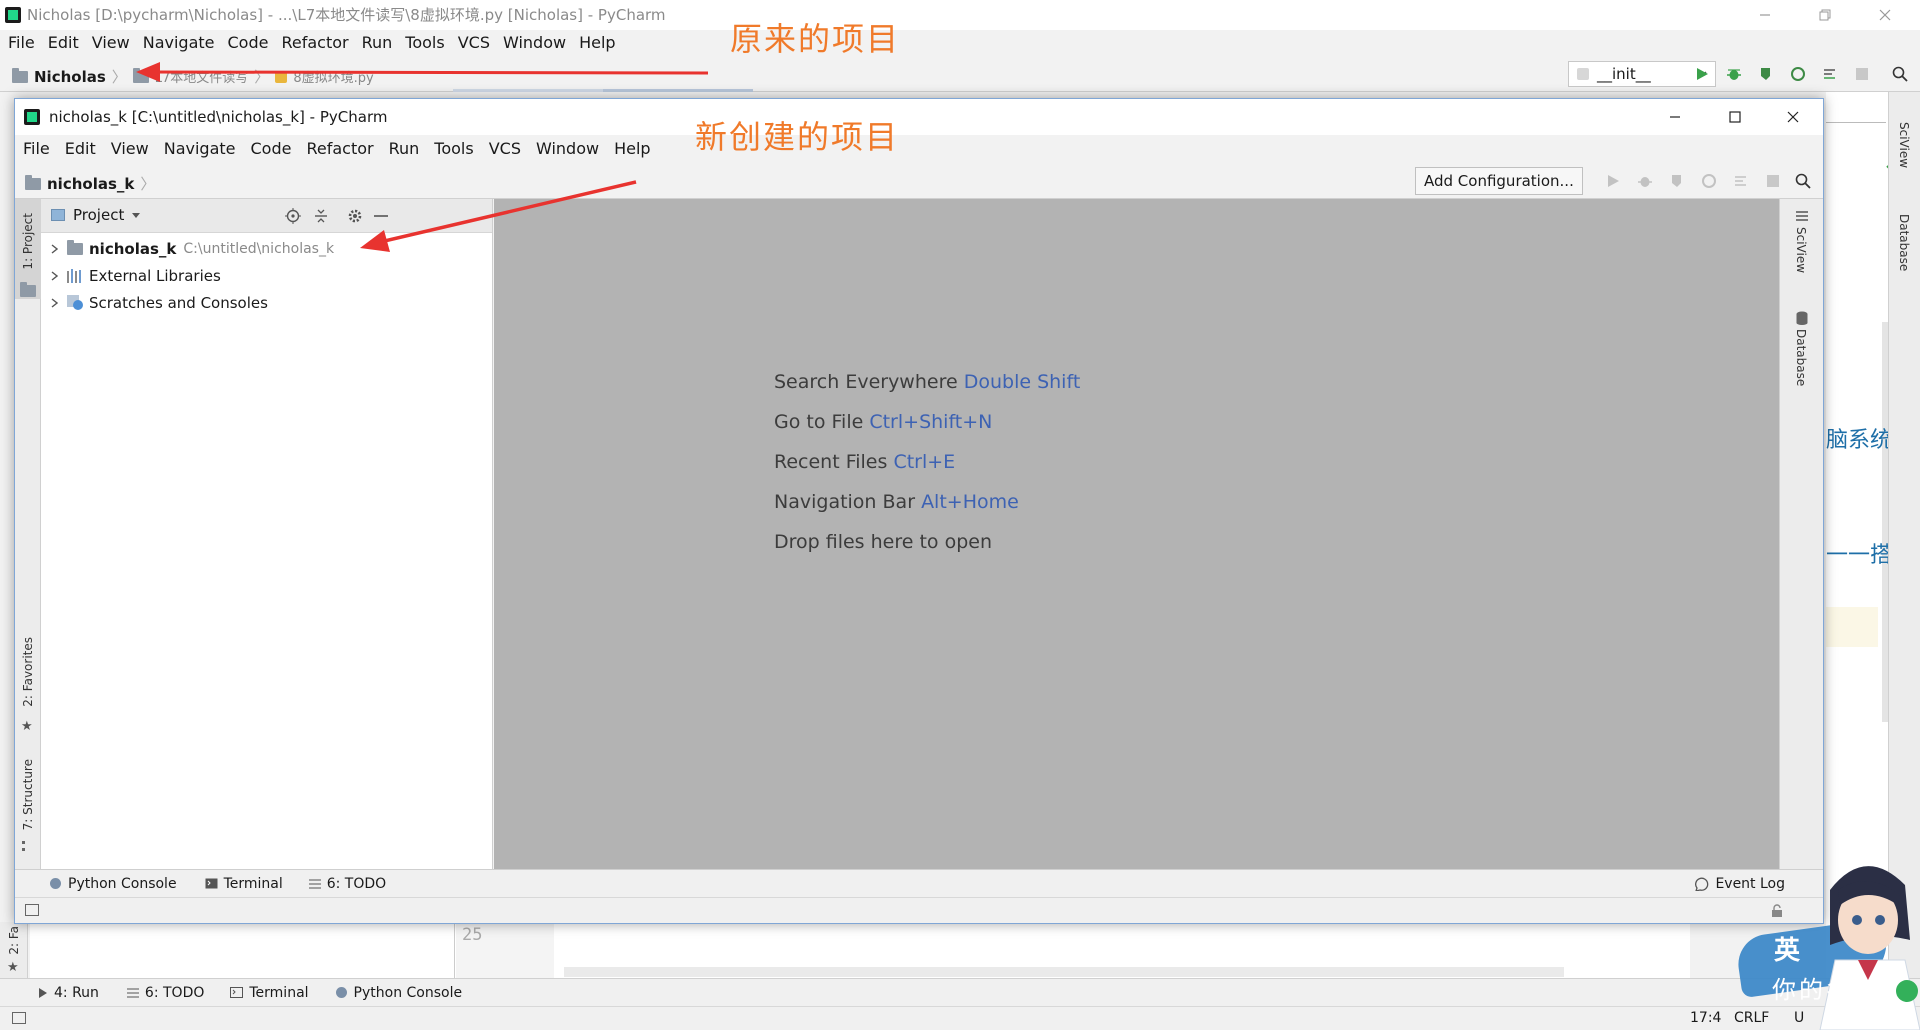 This screenshot has width=1920, height=1030. What do you see at coordinates (293, 216) in the screenshot?
I see `locate-icon` at bounding box center [293, 216].